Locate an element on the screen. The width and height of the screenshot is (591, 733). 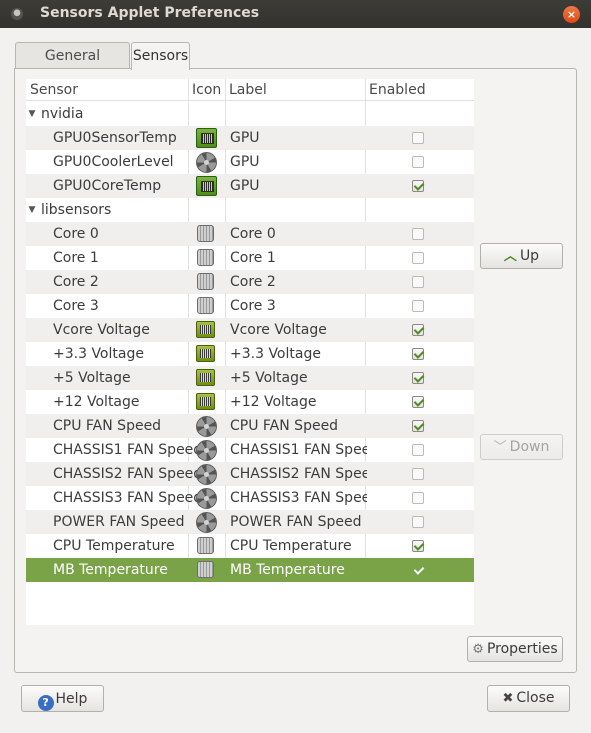
move-down-button: ﹀ Down is located at coordinates (521, 447).